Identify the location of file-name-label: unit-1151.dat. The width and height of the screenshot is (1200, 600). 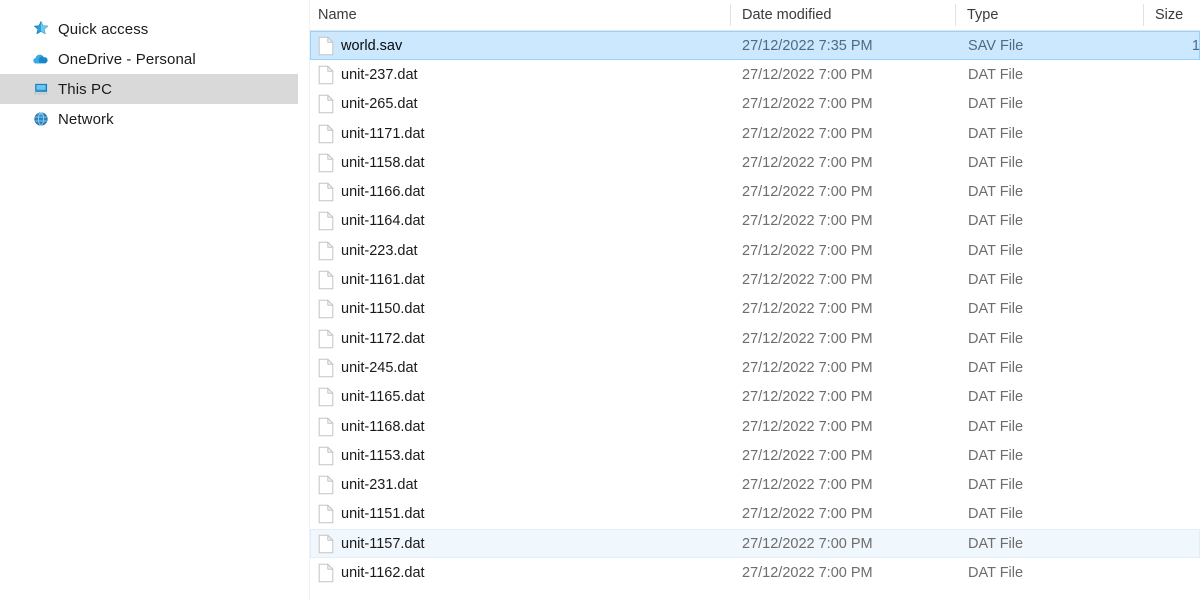
(383, 514).